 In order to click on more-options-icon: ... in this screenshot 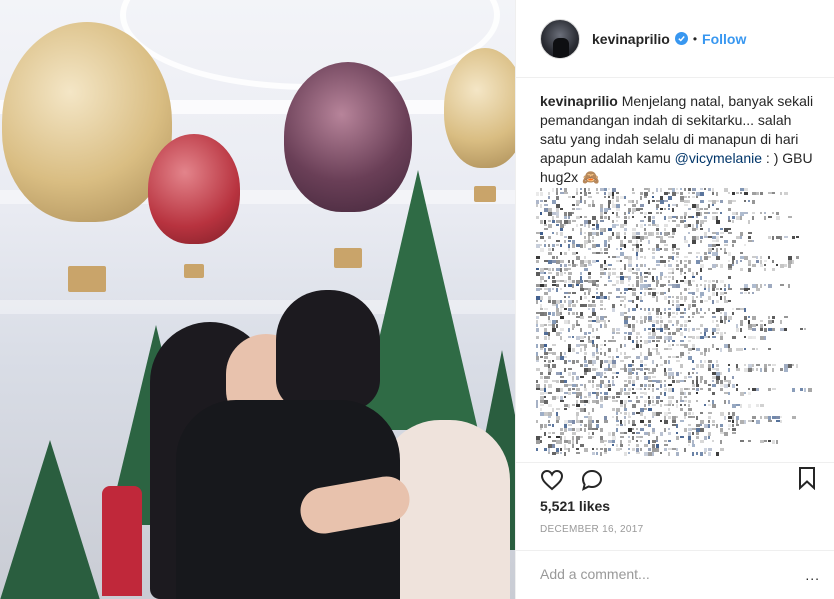, I will do `click(812, 575)`.